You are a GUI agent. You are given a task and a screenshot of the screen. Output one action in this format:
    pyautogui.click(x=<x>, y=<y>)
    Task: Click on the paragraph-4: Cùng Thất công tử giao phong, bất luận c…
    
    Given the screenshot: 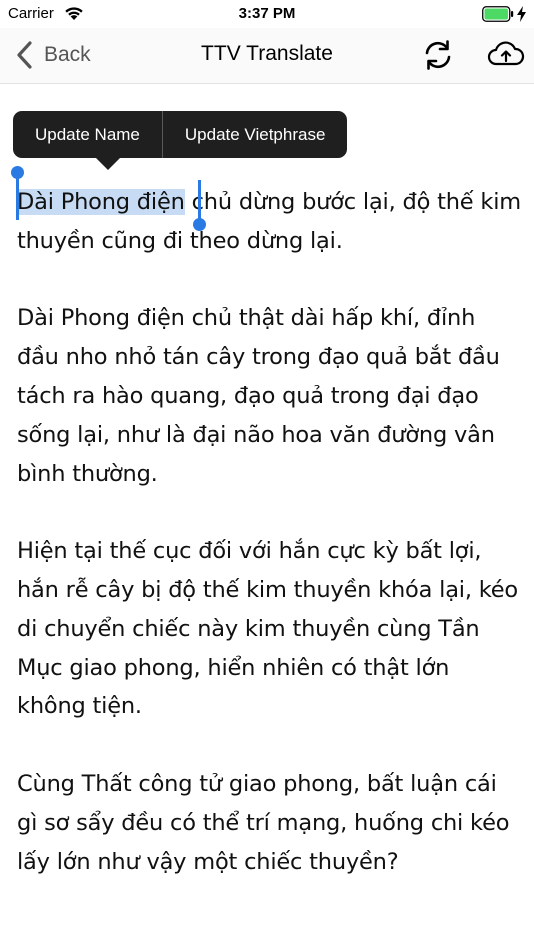 What is the action you would take?
    pyautogui.click(x=263, y=822)
    